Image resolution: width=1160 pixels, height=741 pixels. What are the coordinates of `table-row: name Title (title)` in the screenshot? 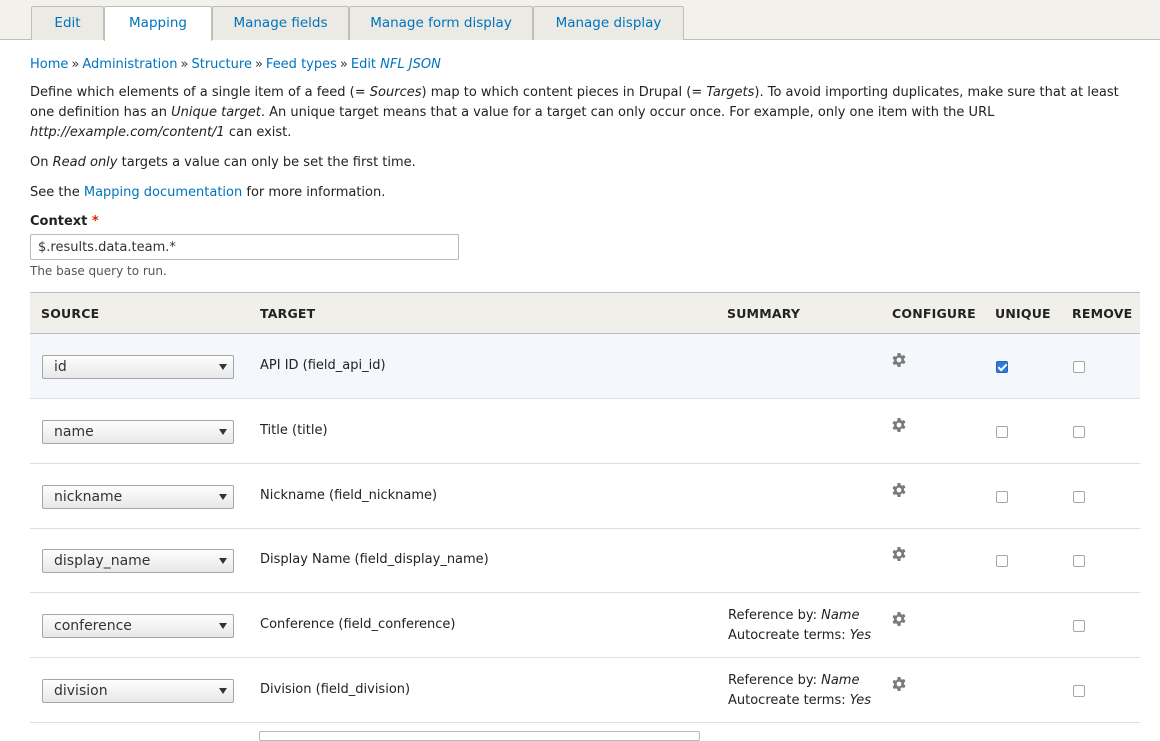 It's located at (585, 431).